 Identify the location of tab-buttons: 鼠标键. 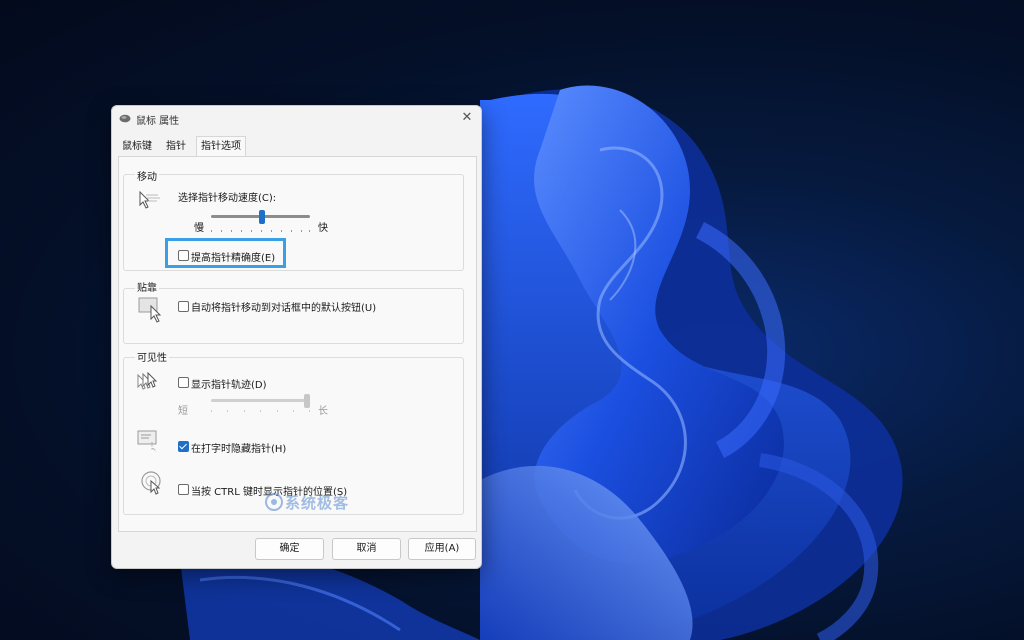
(137, 147).